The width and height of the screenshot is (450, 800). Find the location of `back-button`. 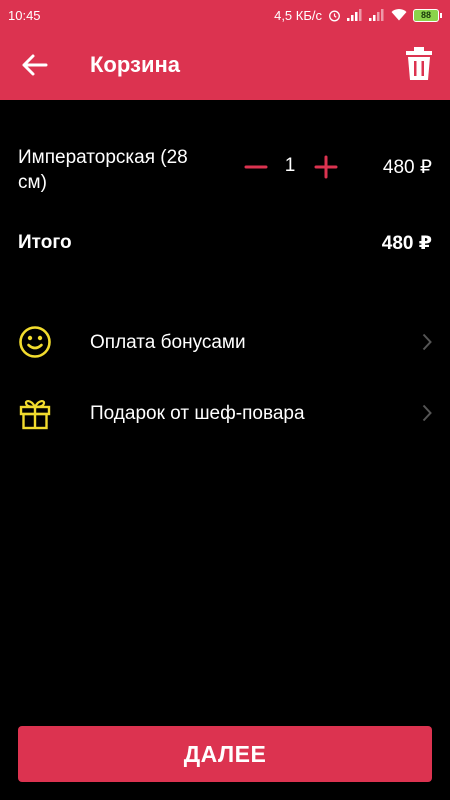

back-button is located at coordinates (35, 65).